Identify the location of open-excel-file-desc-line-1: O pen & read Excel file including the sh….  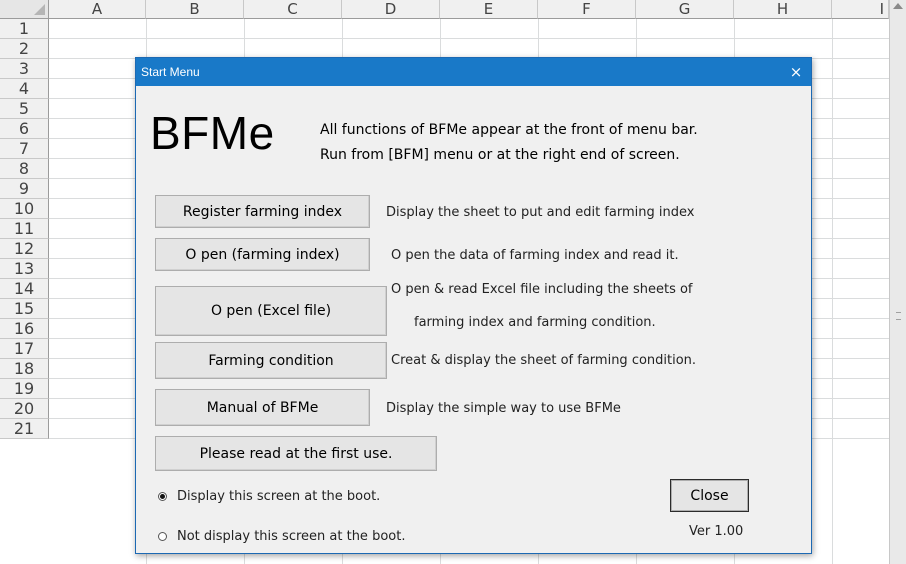
(542, 289).